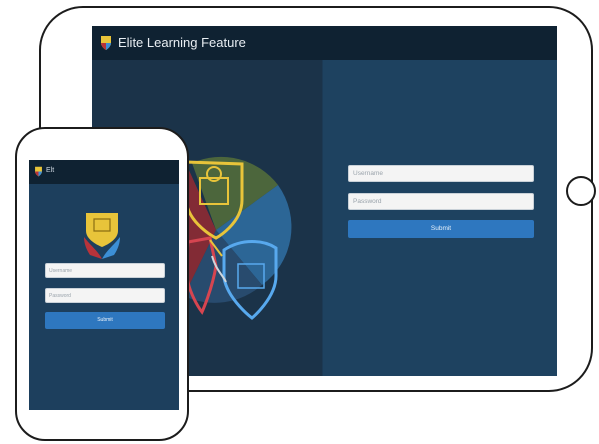 The width and height of the screenshot is (599, 444). I want to click on phone-app-header: Elt, so click(104, 172).